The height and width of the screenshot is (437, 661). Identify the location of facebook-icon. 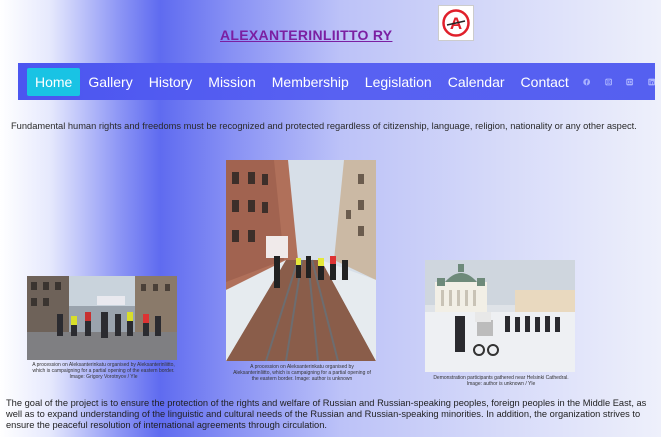
(586, 82).